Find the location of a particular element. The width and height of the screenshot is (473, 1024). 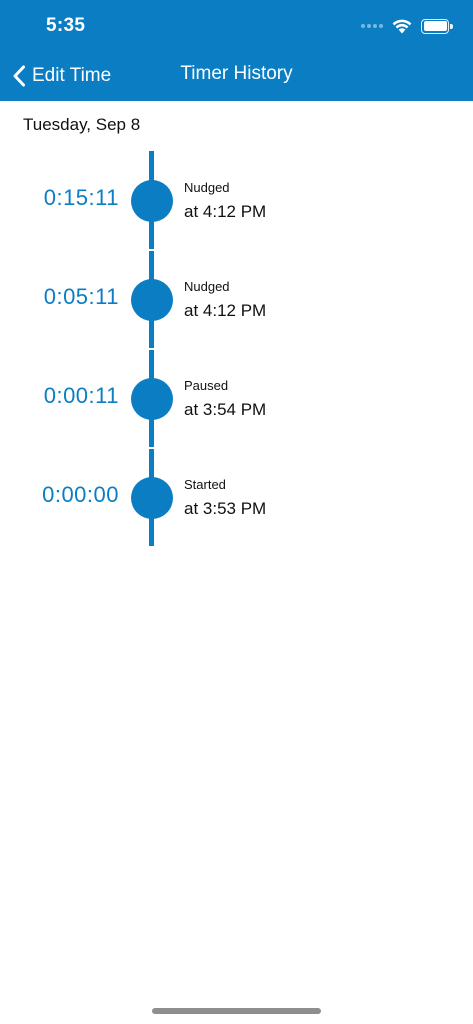

event-label: Paused is located at coordinates (206, 385).